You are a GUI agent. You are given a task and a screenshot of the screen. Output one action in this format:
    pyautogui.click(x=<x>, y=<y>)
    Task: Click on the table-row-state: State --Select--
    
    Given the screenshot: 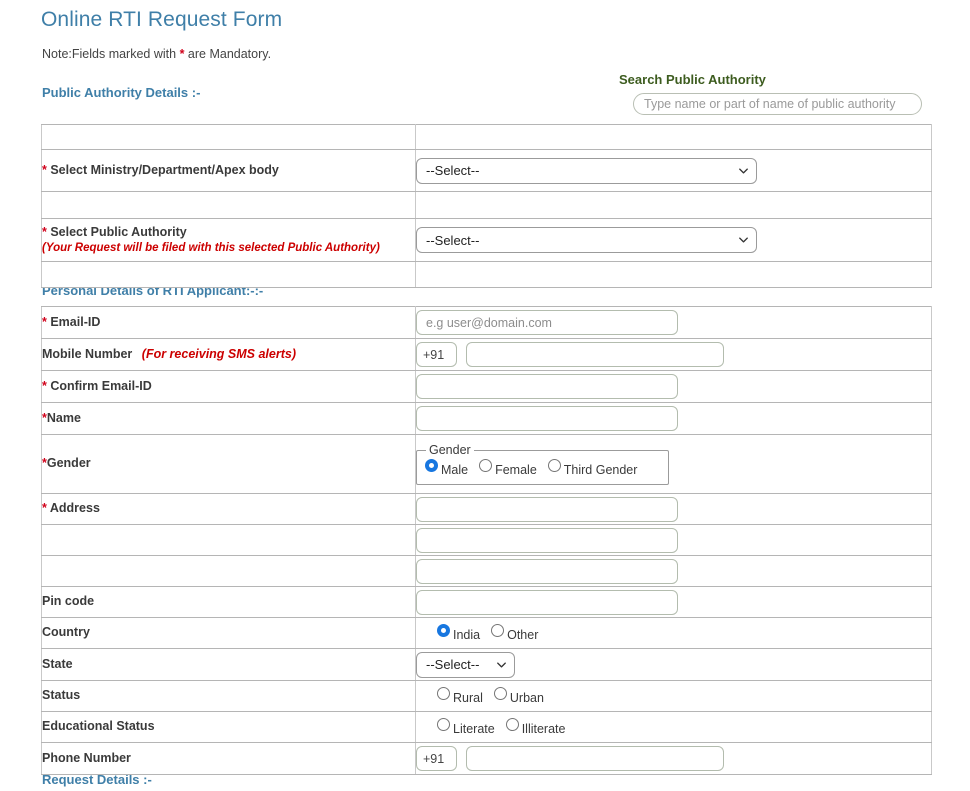 What is the action you would take?
    pyautogui.click(x=486, y=664)
    